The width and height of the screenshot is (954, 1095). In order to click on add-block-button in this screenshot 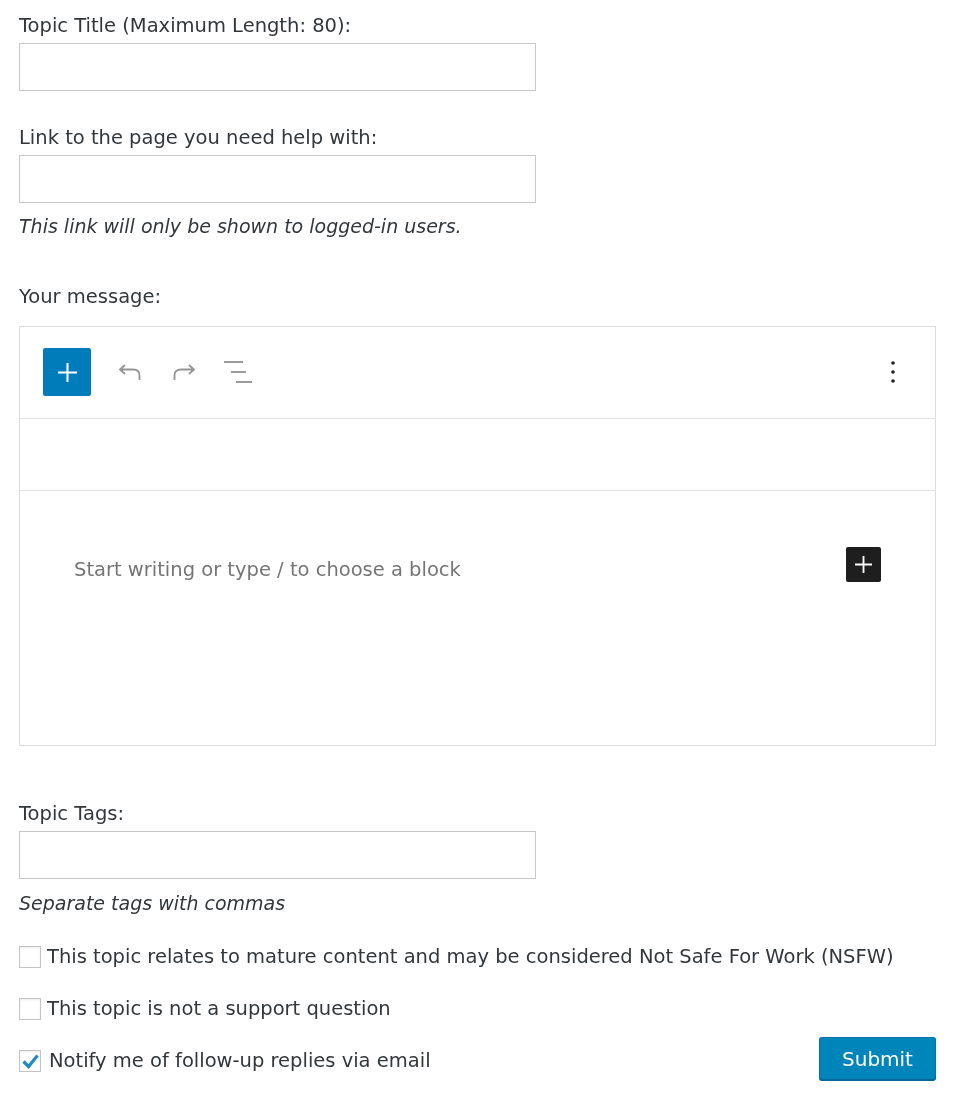, I will do `click(863, 564)`.